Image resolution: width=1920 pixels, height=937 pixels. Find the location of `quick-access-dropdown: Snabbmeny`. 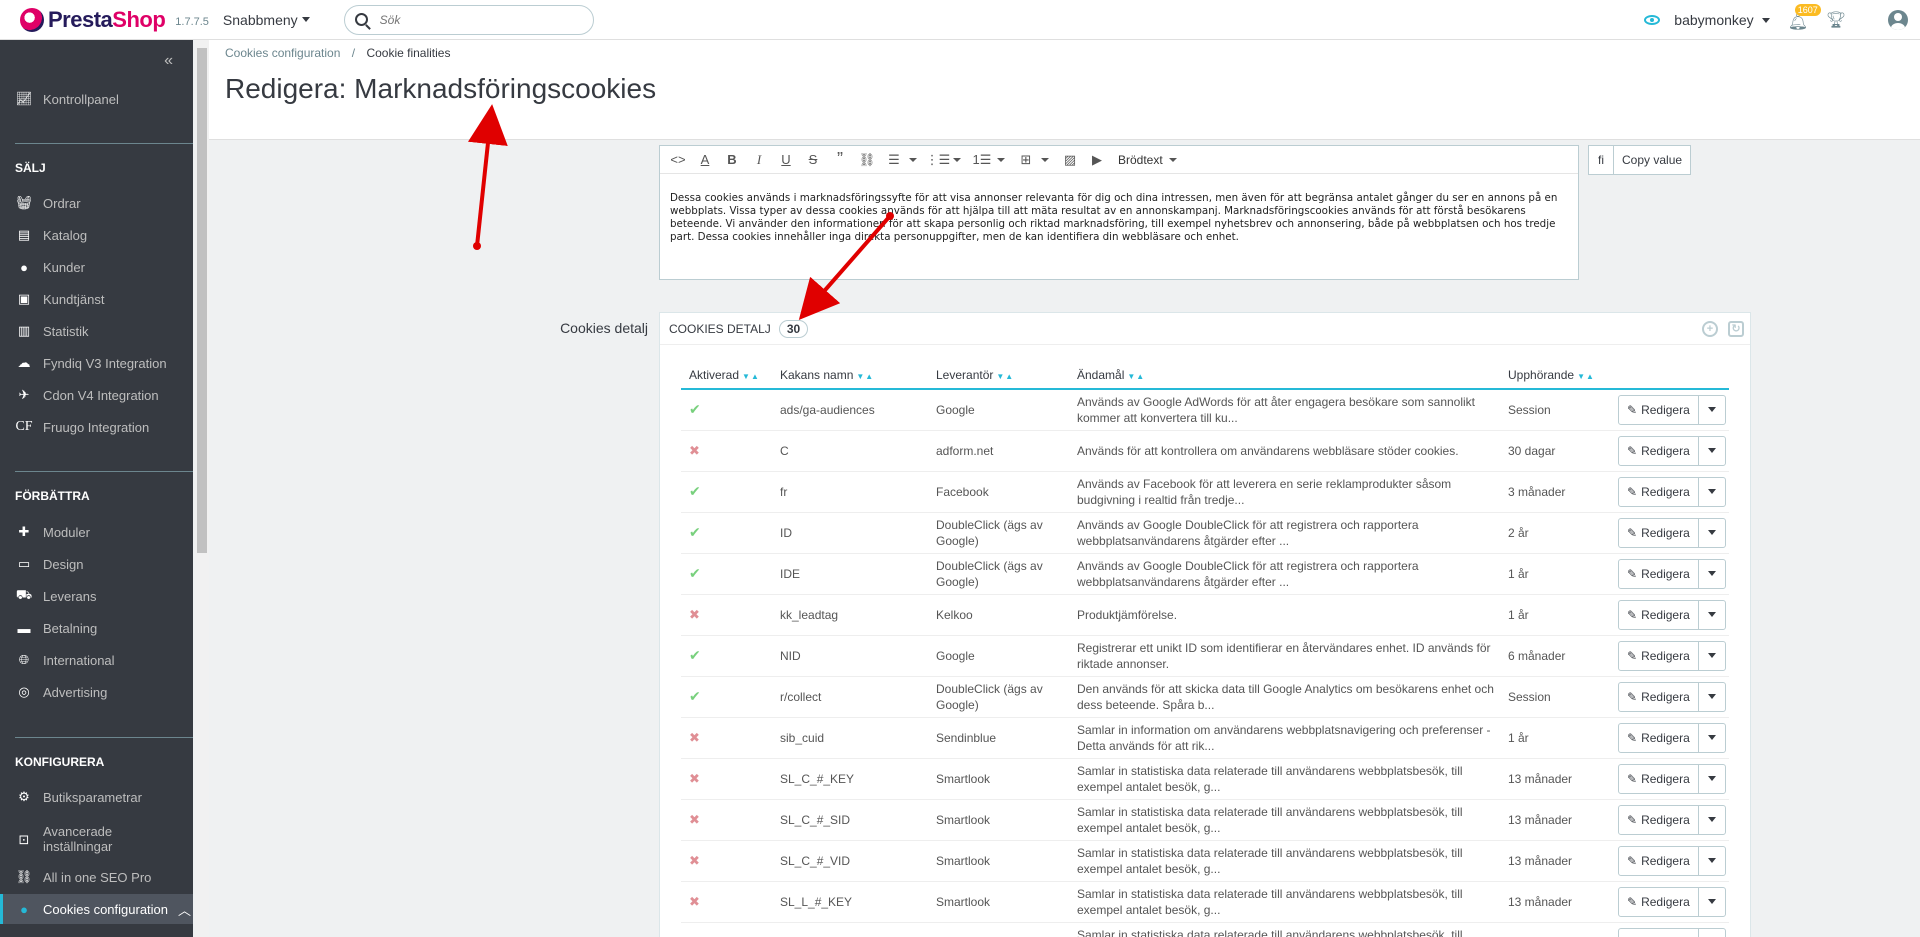

quick-access-dropdown: Snabbmeny is located at coordinates (266, 20).